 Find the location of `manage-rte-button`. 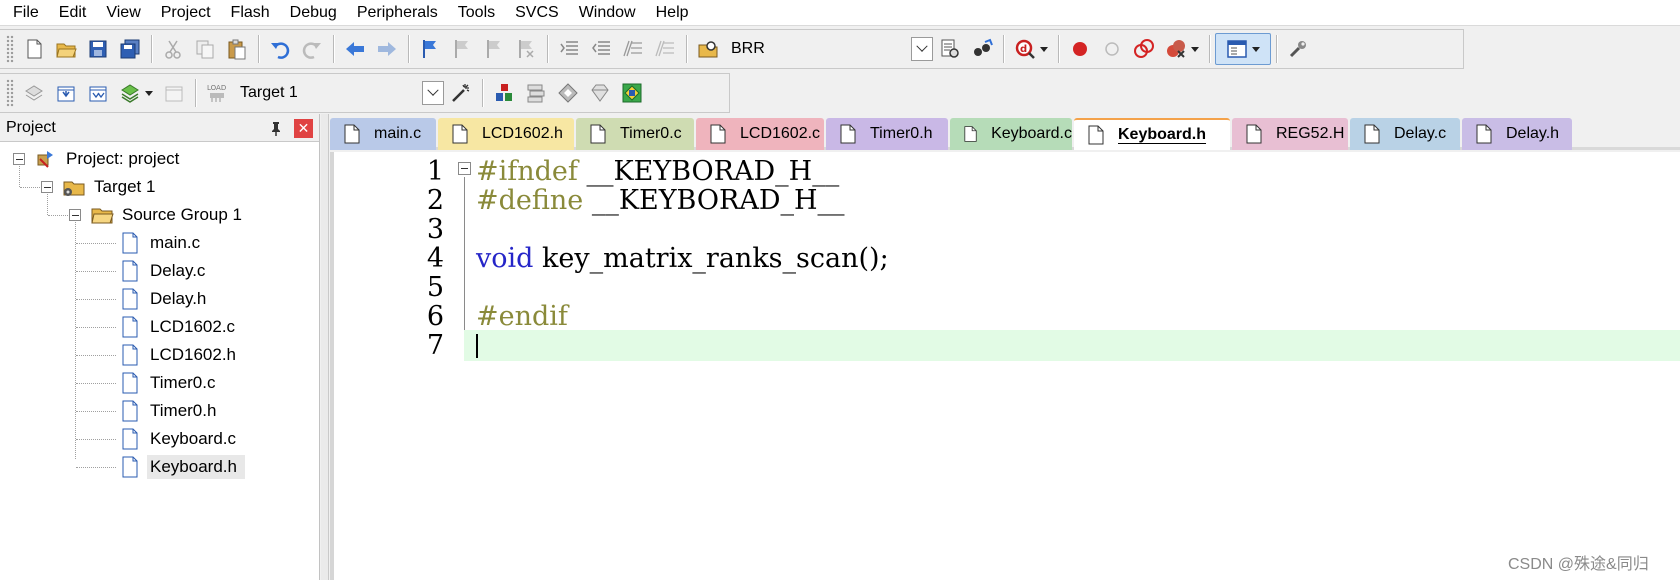

manage-rte-button is located at coordinates (568, 93).